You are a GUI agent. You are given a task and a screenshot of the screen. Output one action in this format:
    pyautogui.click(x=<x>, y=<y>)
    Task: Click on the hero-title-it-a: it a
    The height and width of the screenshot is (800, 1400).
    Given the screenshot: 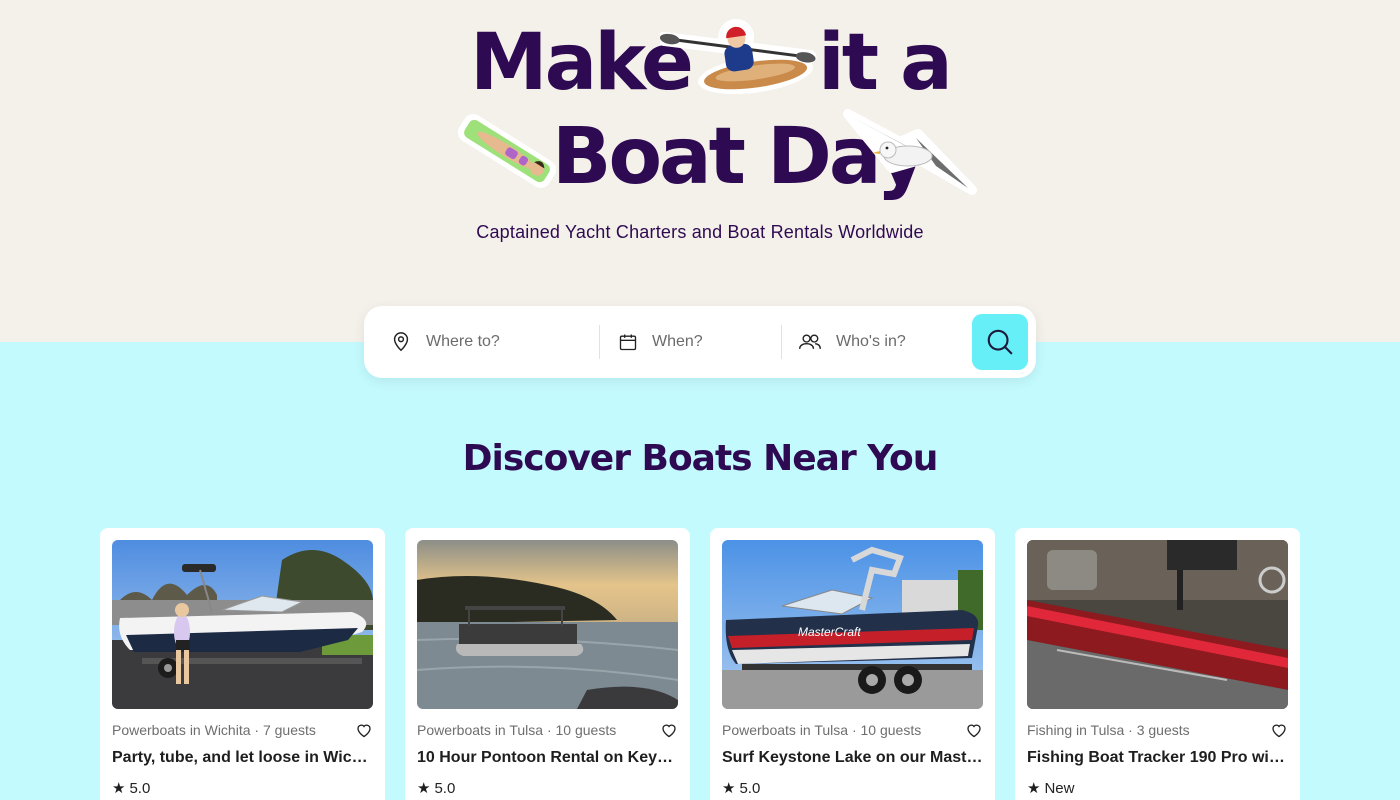 What is the action you would take?
    pyautogui.click(x=885, y=63)
    